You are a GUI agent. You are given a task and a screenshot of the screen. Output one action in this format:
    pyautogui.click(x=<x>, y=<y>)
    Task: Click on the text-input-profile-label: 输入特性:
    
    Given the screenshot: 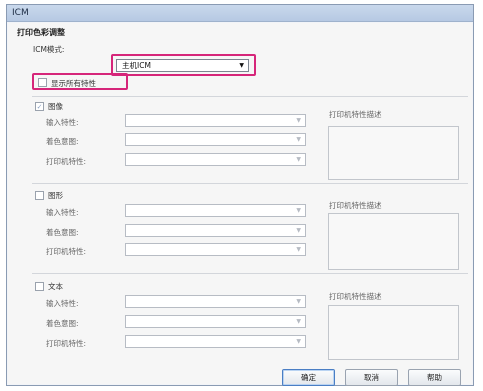 What is the action you would take?
    pyautogui.click(x=62, y=303)
    